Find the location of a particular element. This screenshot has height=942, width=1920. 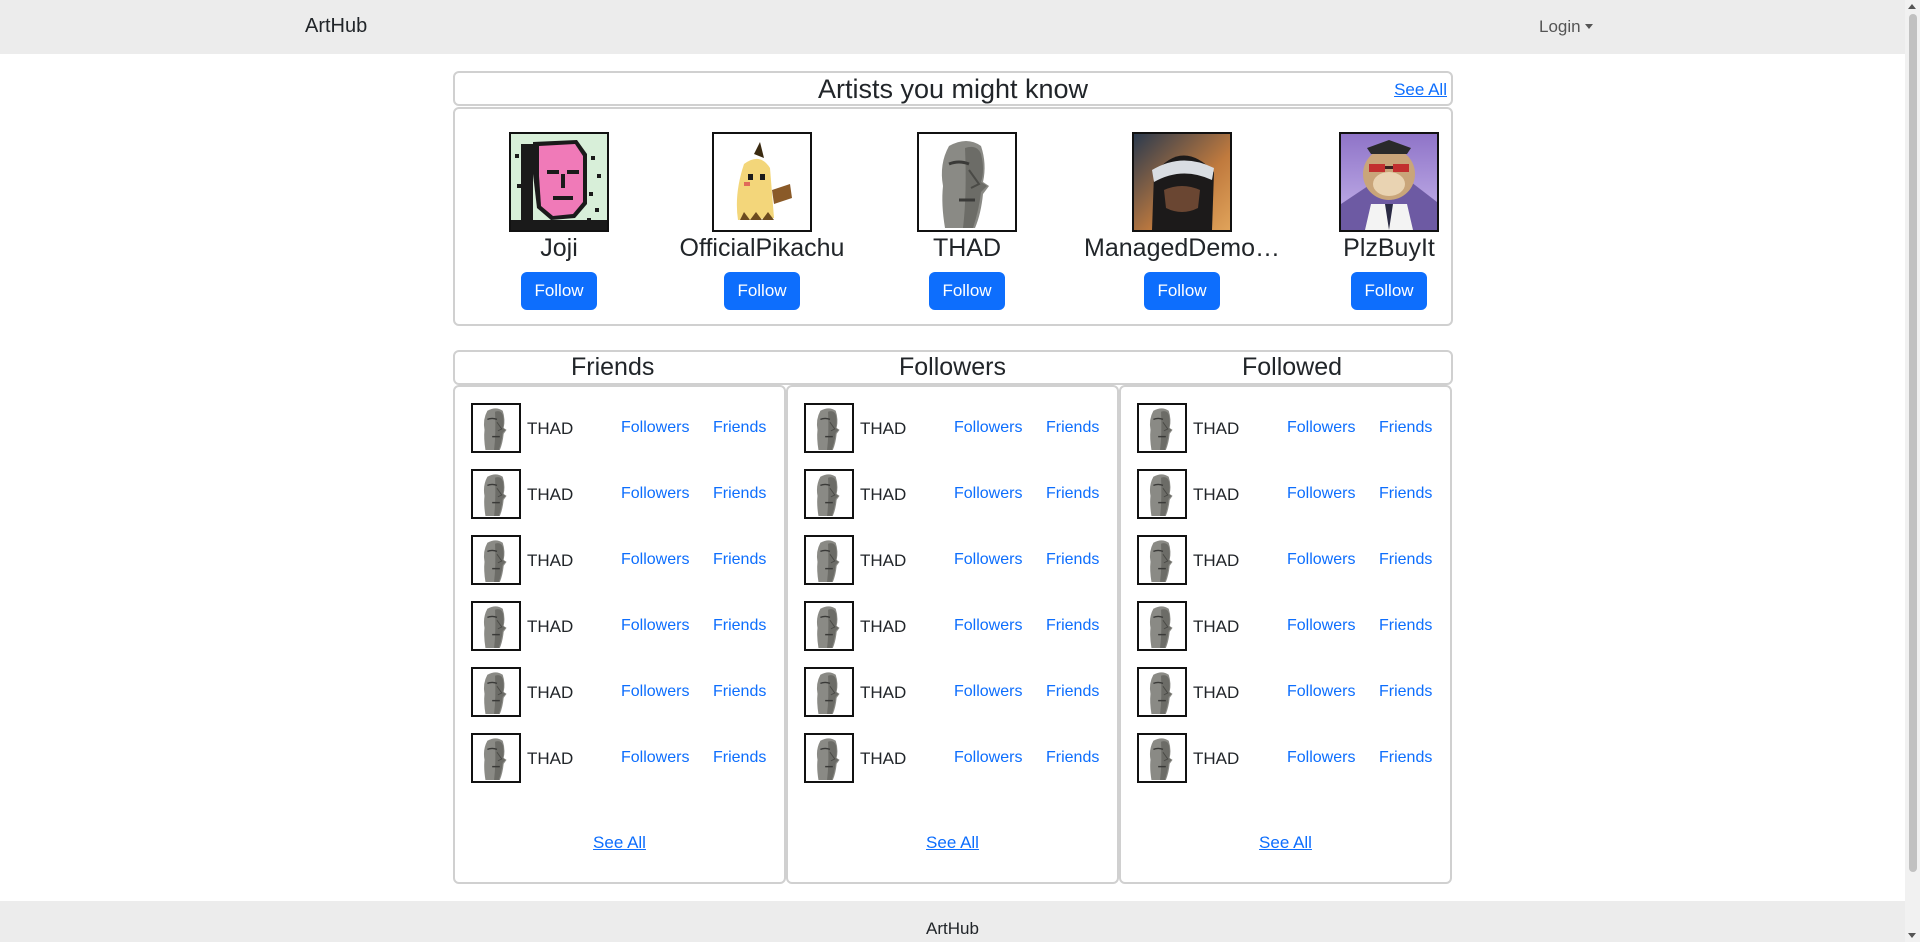

ninja-headband-avatar is located at coordinates (1182, 182).